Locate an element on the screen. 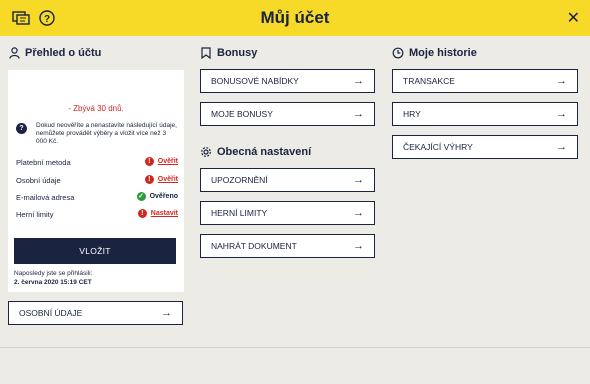 The height and width of the screenshot is (384, 590). notifications-label: UPOZORNĚNÍ is located at coordinates (239, 180).